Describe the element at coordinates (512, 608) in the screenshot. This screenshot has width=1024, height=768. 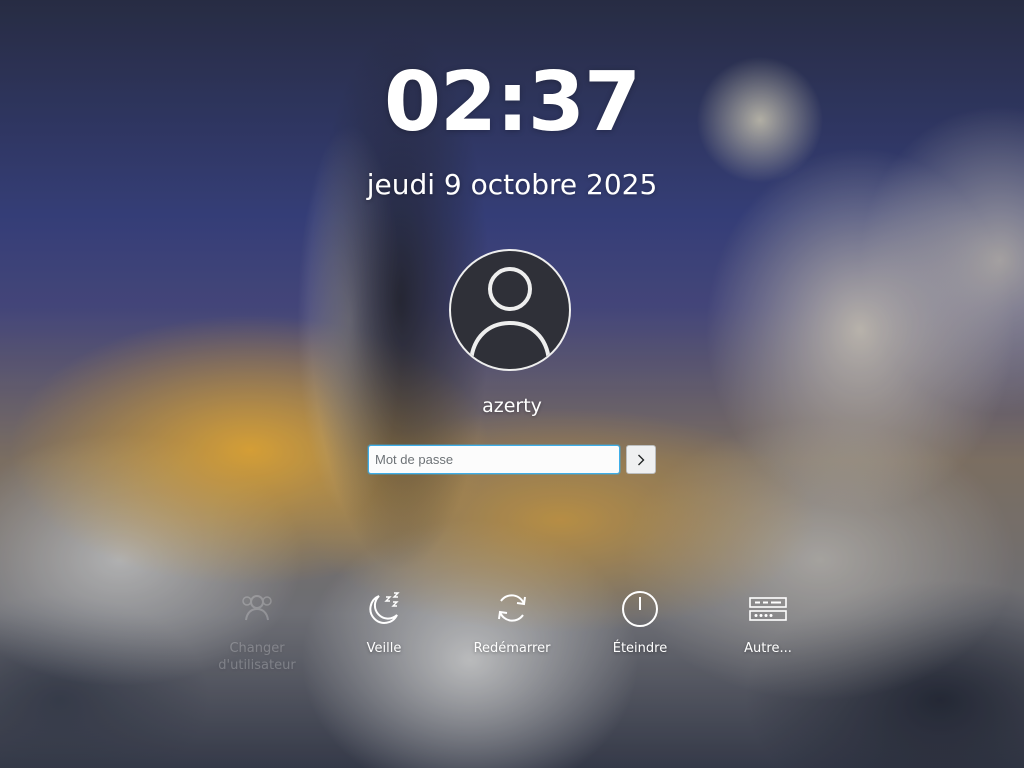
I see `restart-icon` at that location.